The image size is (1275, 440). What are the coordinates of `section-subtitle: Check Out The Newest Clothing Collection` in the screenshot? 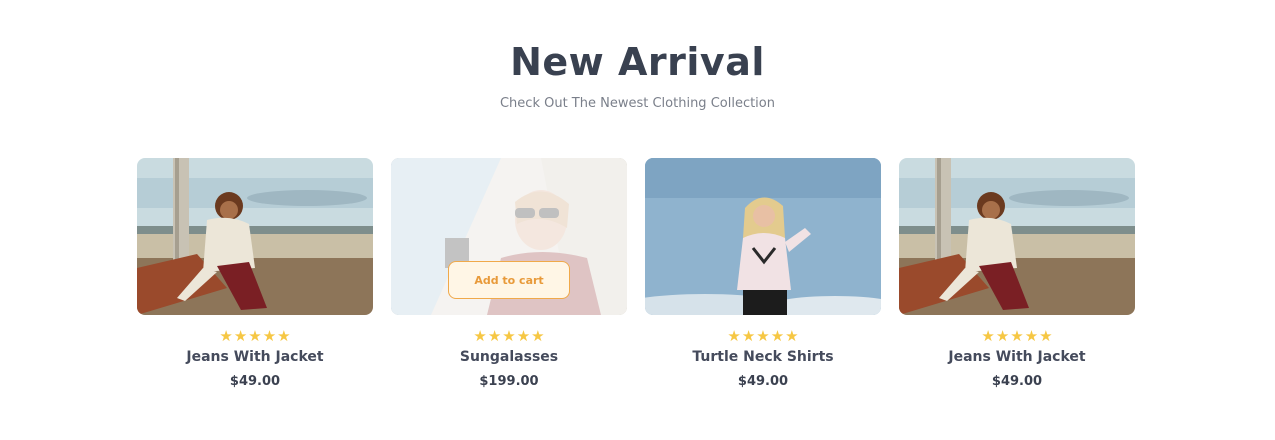 It's located at (637, 103).